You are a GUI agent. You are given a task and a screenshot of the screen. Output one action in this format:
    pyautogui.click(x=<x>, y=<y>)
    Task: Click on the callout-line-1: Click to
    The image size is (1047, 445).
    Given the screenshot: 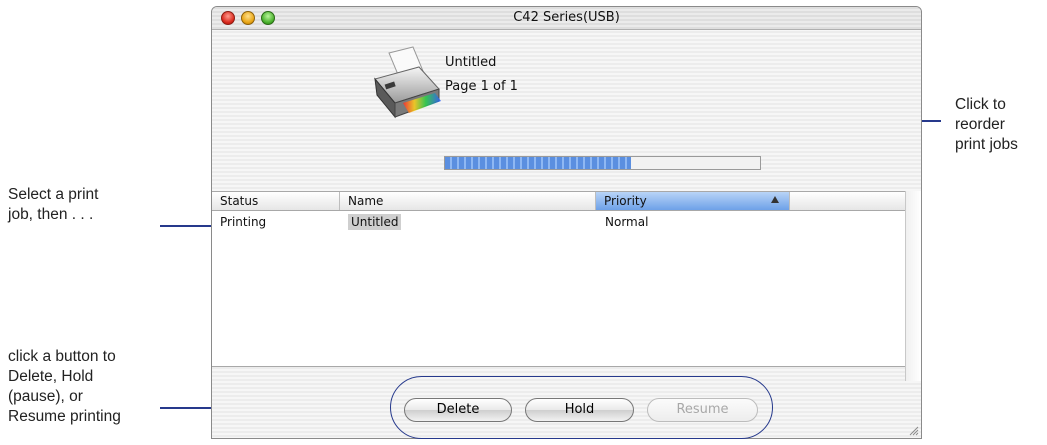 What is the action you would take?
    pyautogui.click(x=980, y=104)
    